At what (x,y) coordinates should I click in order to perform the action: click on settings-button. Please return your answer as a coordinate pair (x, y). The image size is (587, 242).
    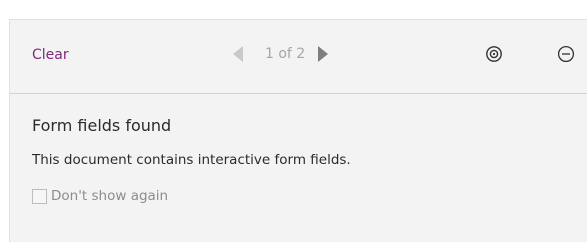
    Looking at the image, I should click on (494, 54).